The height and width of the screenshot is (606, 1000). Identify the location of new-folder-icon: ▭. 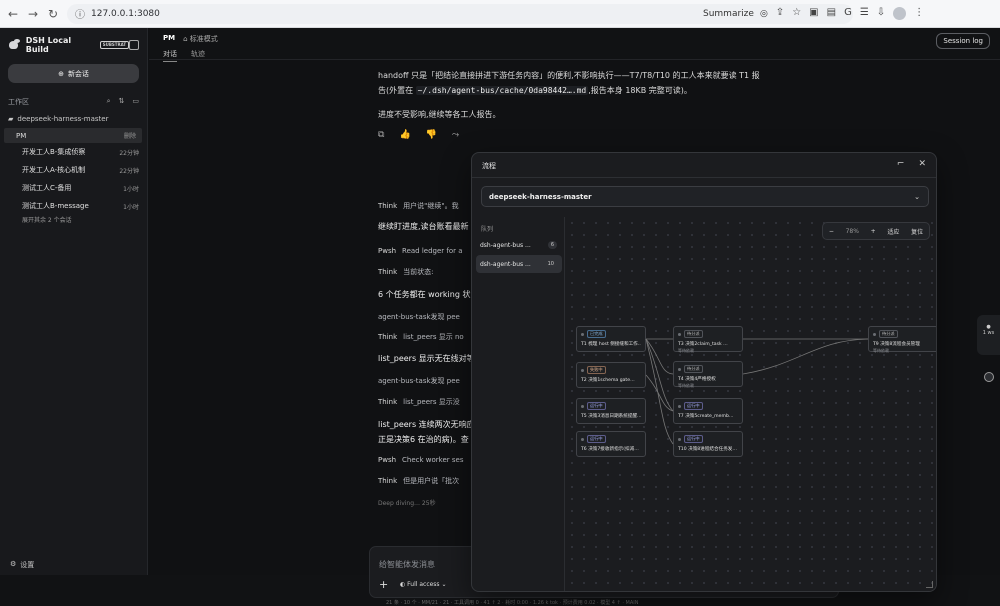
(135, 101).